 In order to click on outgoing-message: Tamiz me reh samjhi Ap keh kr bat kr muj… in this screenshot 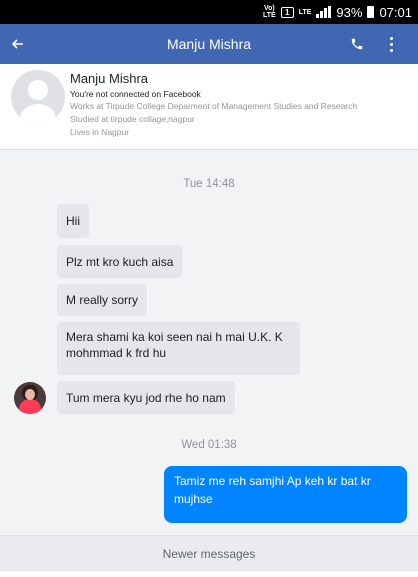, I will do `click(285, 494)`.